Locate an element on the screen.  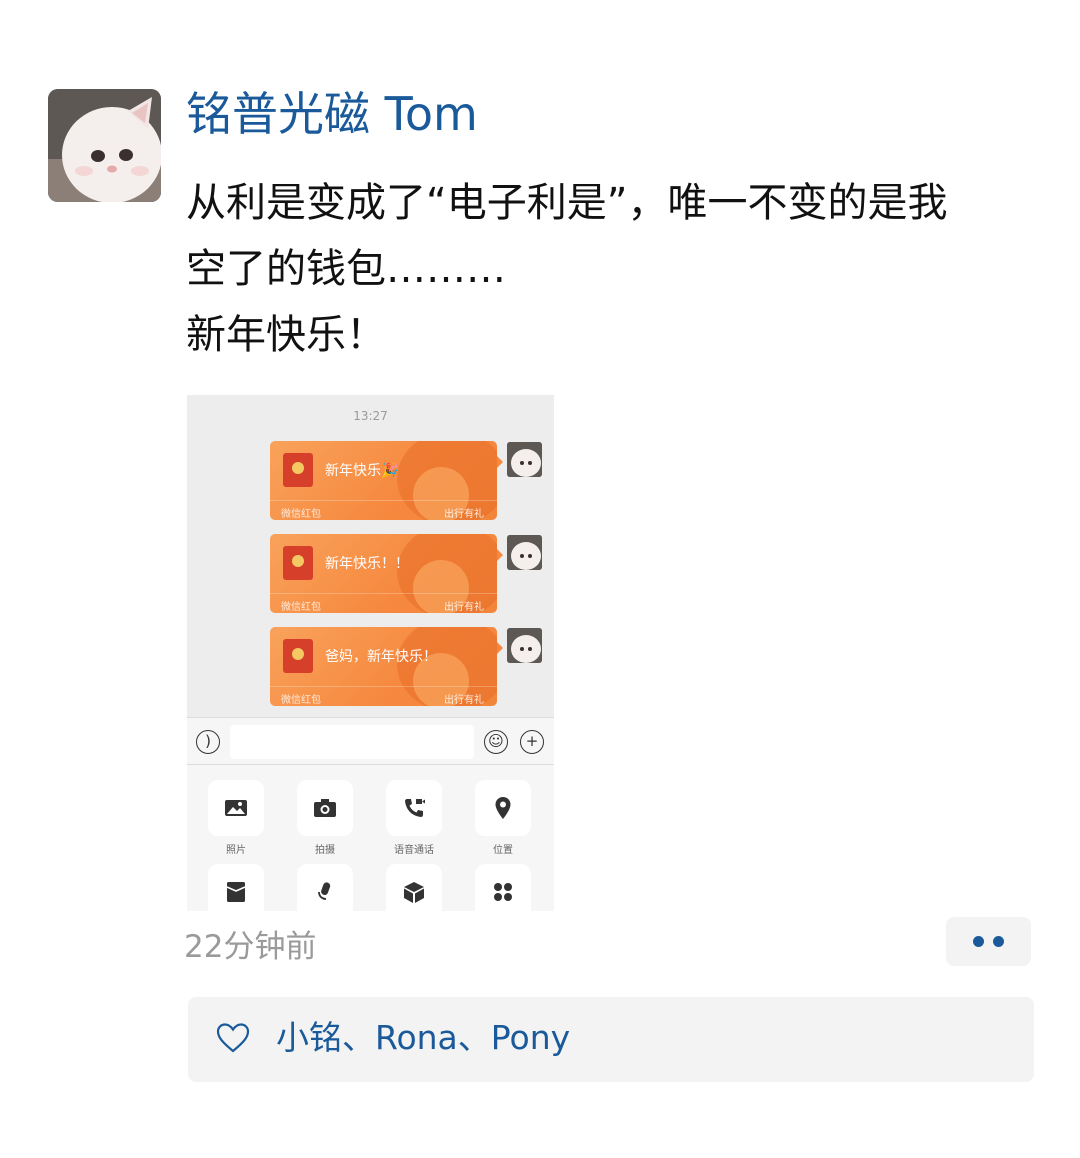
tool-label: 拍摄 is located at coordinates (325, 850).